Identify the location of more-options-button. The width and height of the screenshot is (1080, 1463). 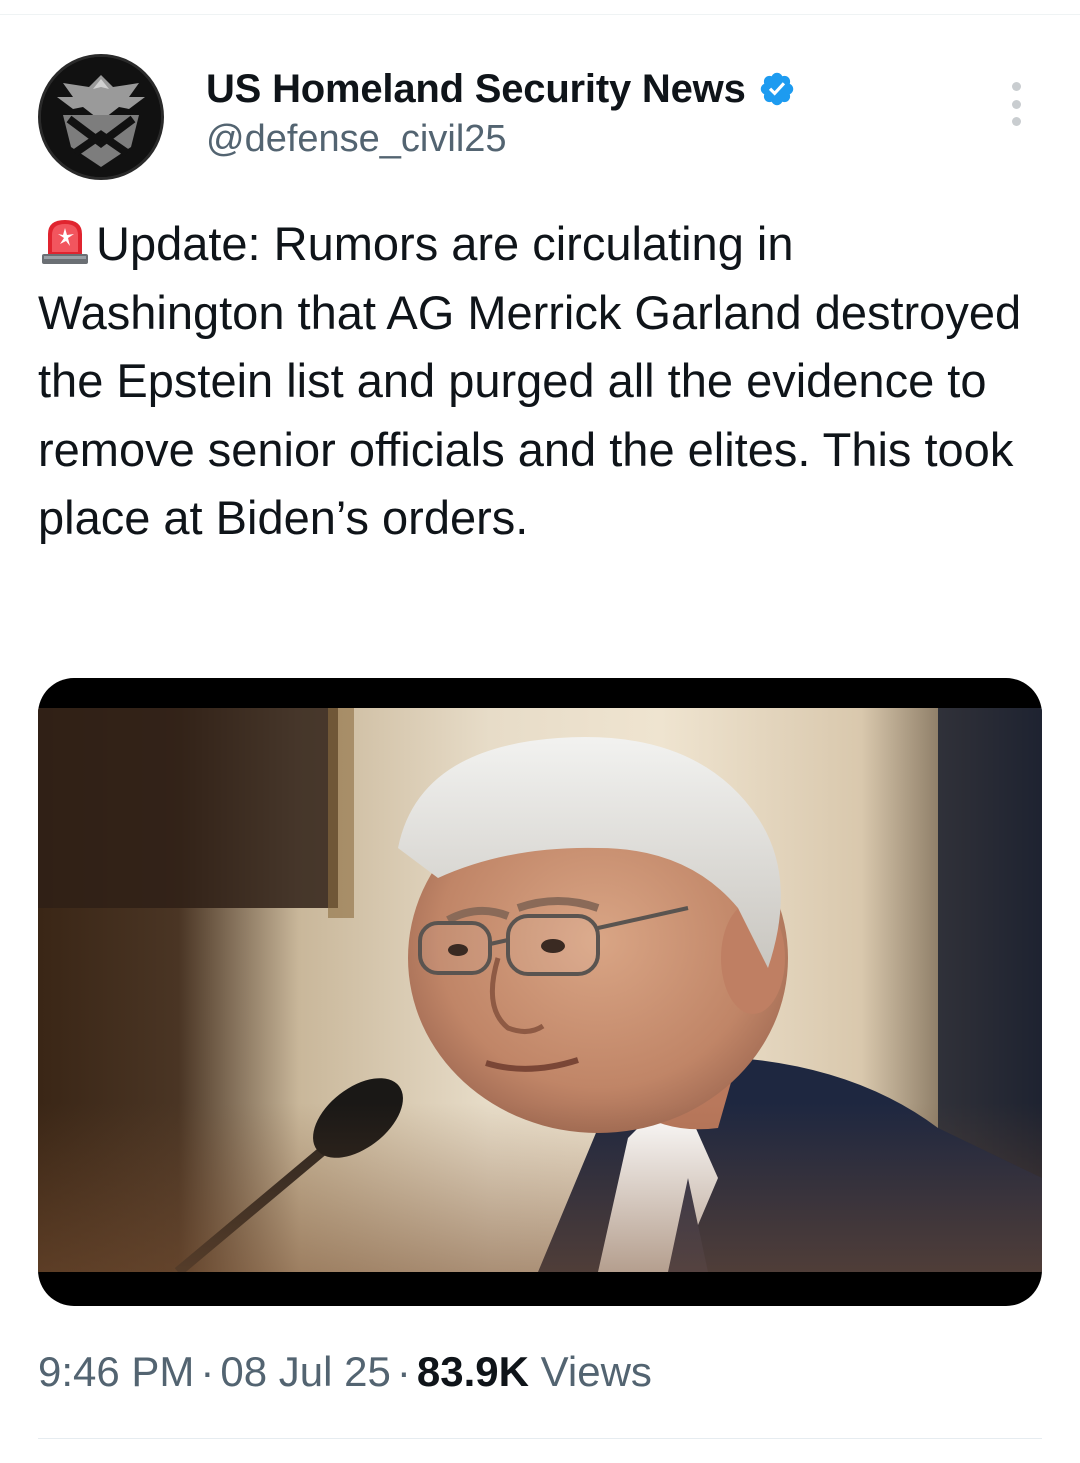
(1016, 104).